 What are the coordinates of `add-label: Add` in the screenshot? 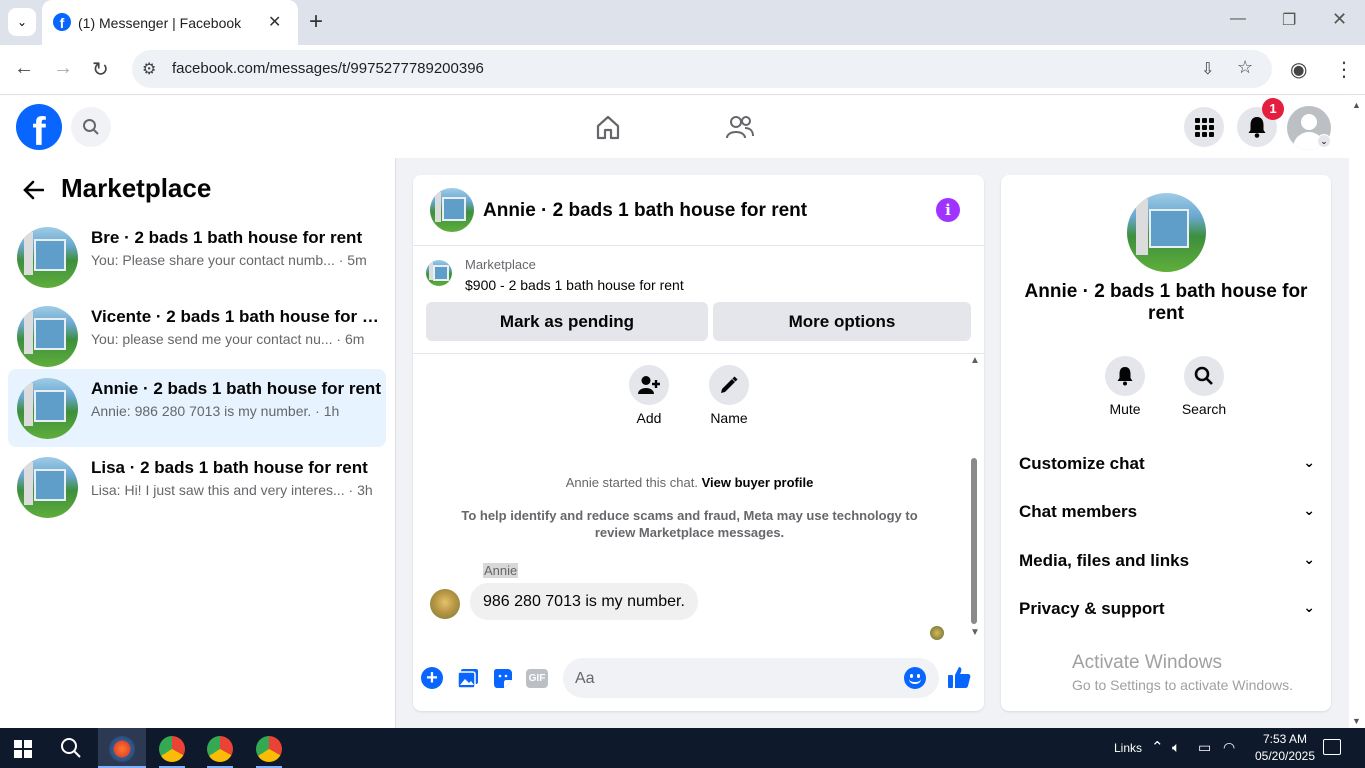 It's located at (649, 418).